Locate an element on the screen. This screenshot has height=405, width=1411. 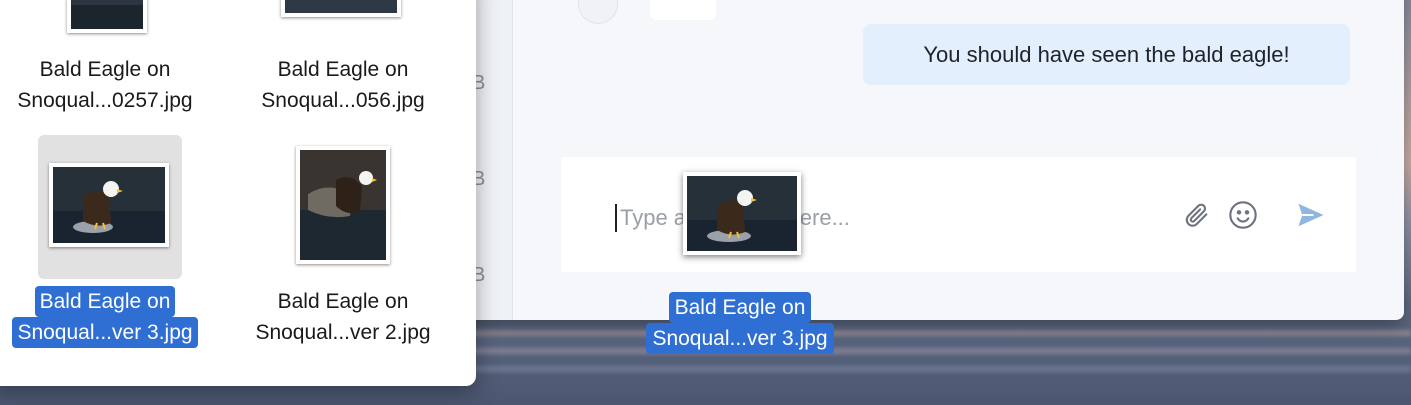
message-text: You should have seen the bald eagle! is located at coordinates (1106, 54).